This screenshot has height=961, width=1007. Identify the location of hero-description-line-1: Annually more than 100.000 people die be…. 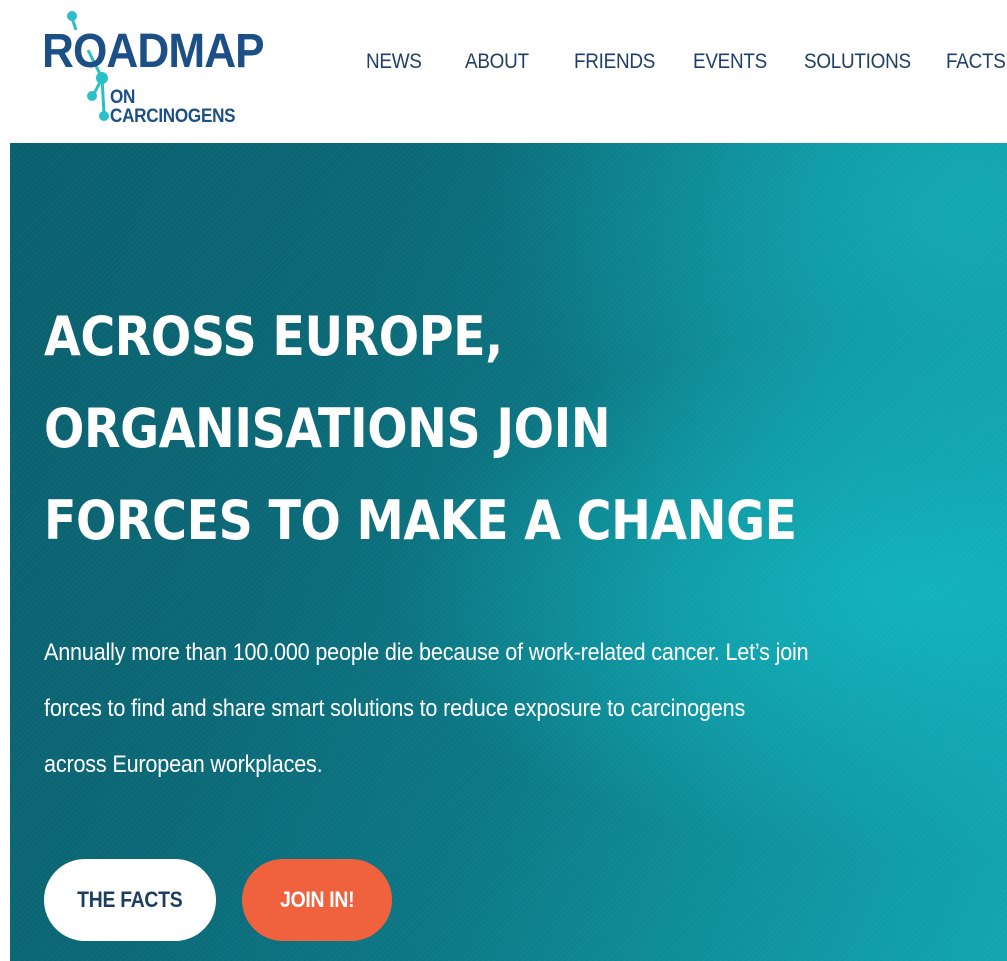
(426, 652).